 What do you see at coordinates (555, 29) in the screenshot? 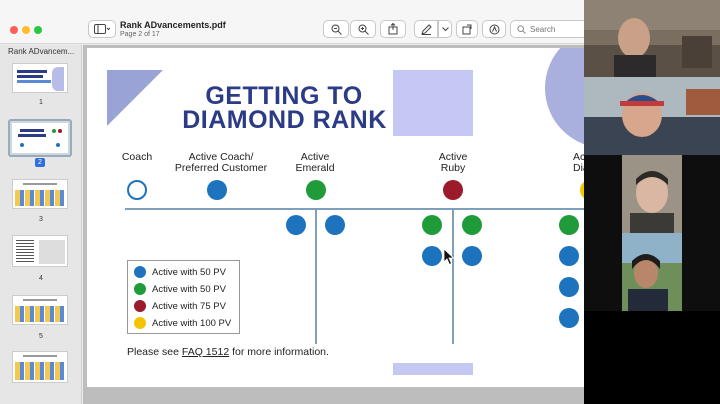
I see `search-input` at bounding box center [555, 29].